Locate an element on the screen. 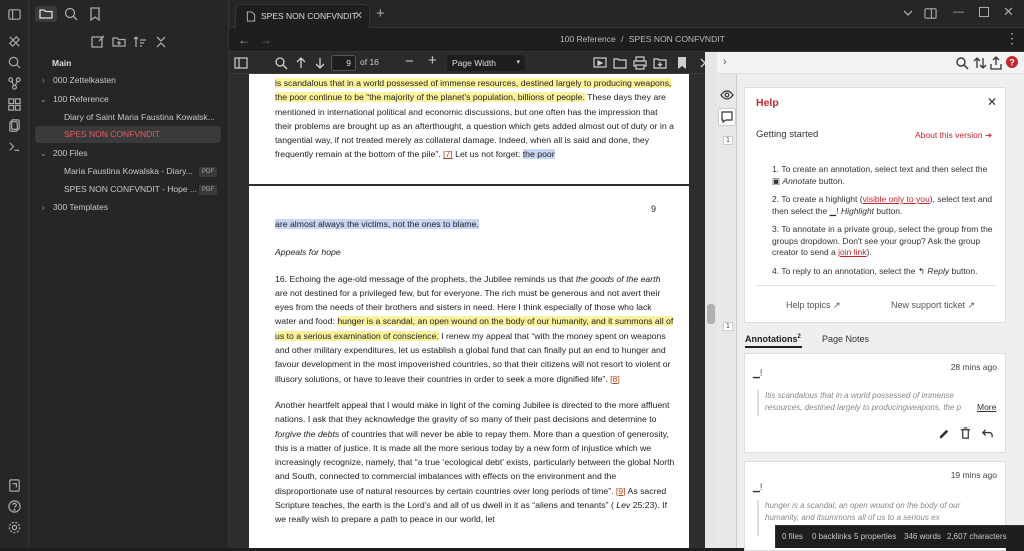  getting-started-label: Getting started is located at coordinates (787, 134).